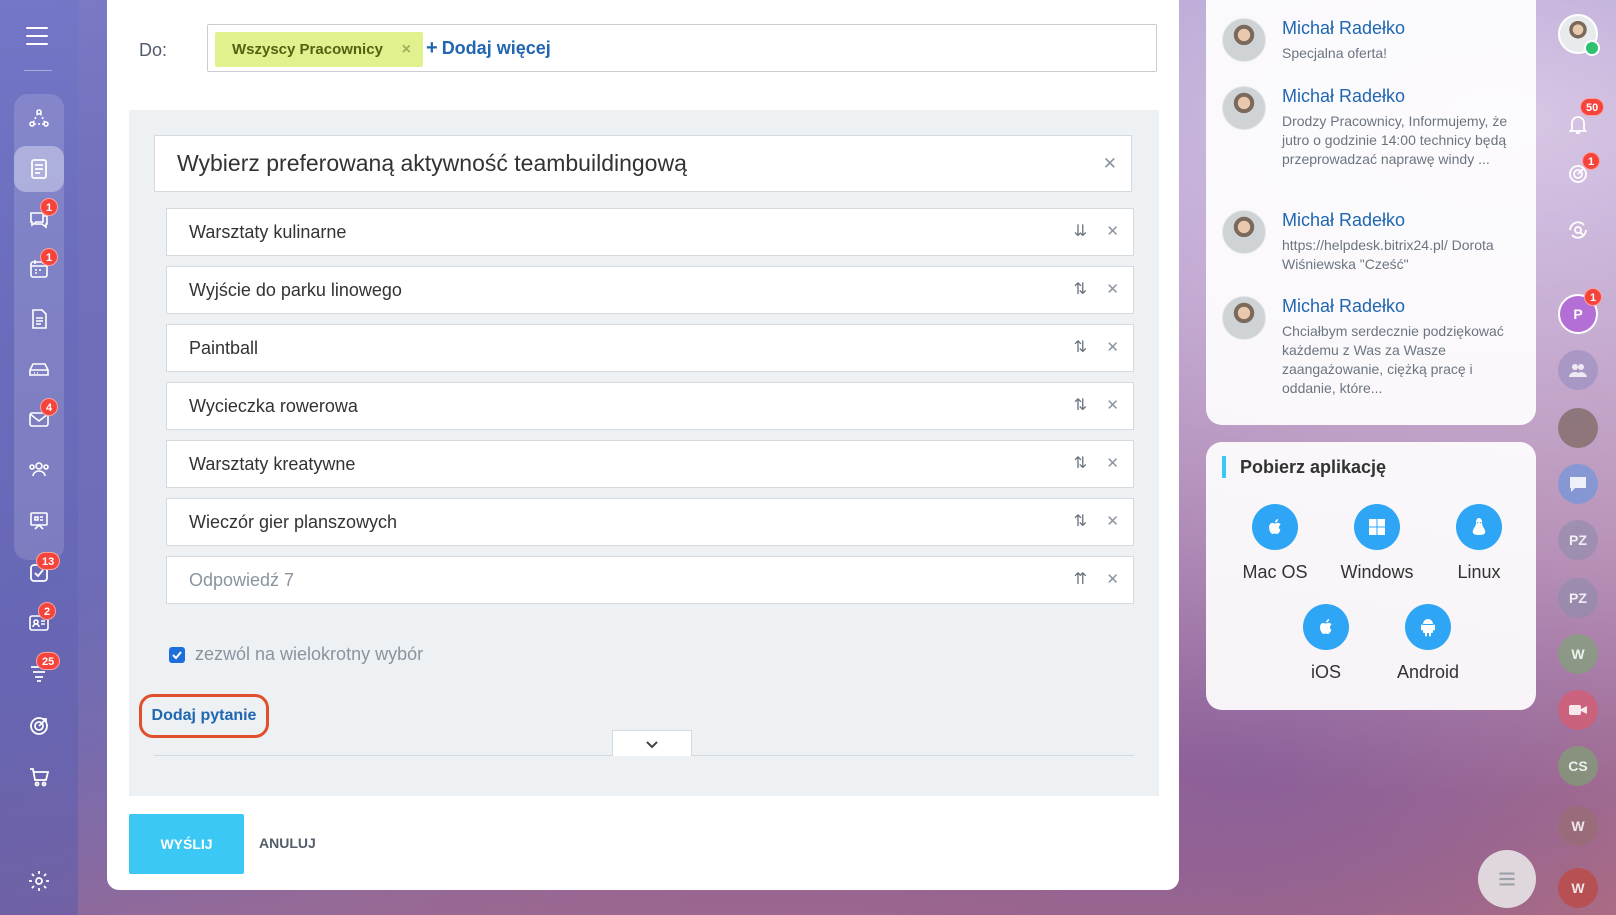 The width and height of the screenshot is (1616, 915). What do you see at coordinates (650, 580) in the screenshot?
I see `poll-answer-input-empty: Odpowiedź 7 ⇈ ✕` at bounding box center [650, 580].